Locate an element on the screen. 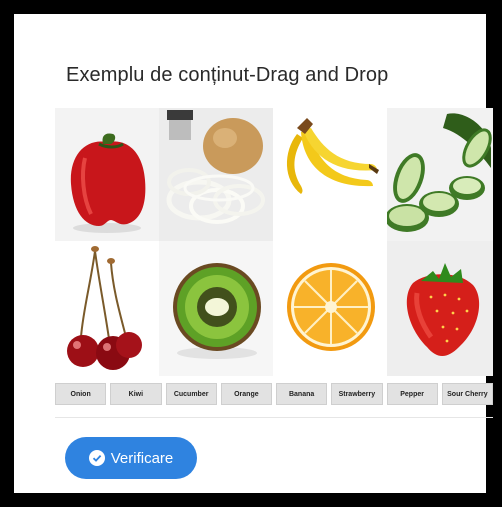  label-sour-cherry: Sour Cherry is located at coordinates (467, 394).